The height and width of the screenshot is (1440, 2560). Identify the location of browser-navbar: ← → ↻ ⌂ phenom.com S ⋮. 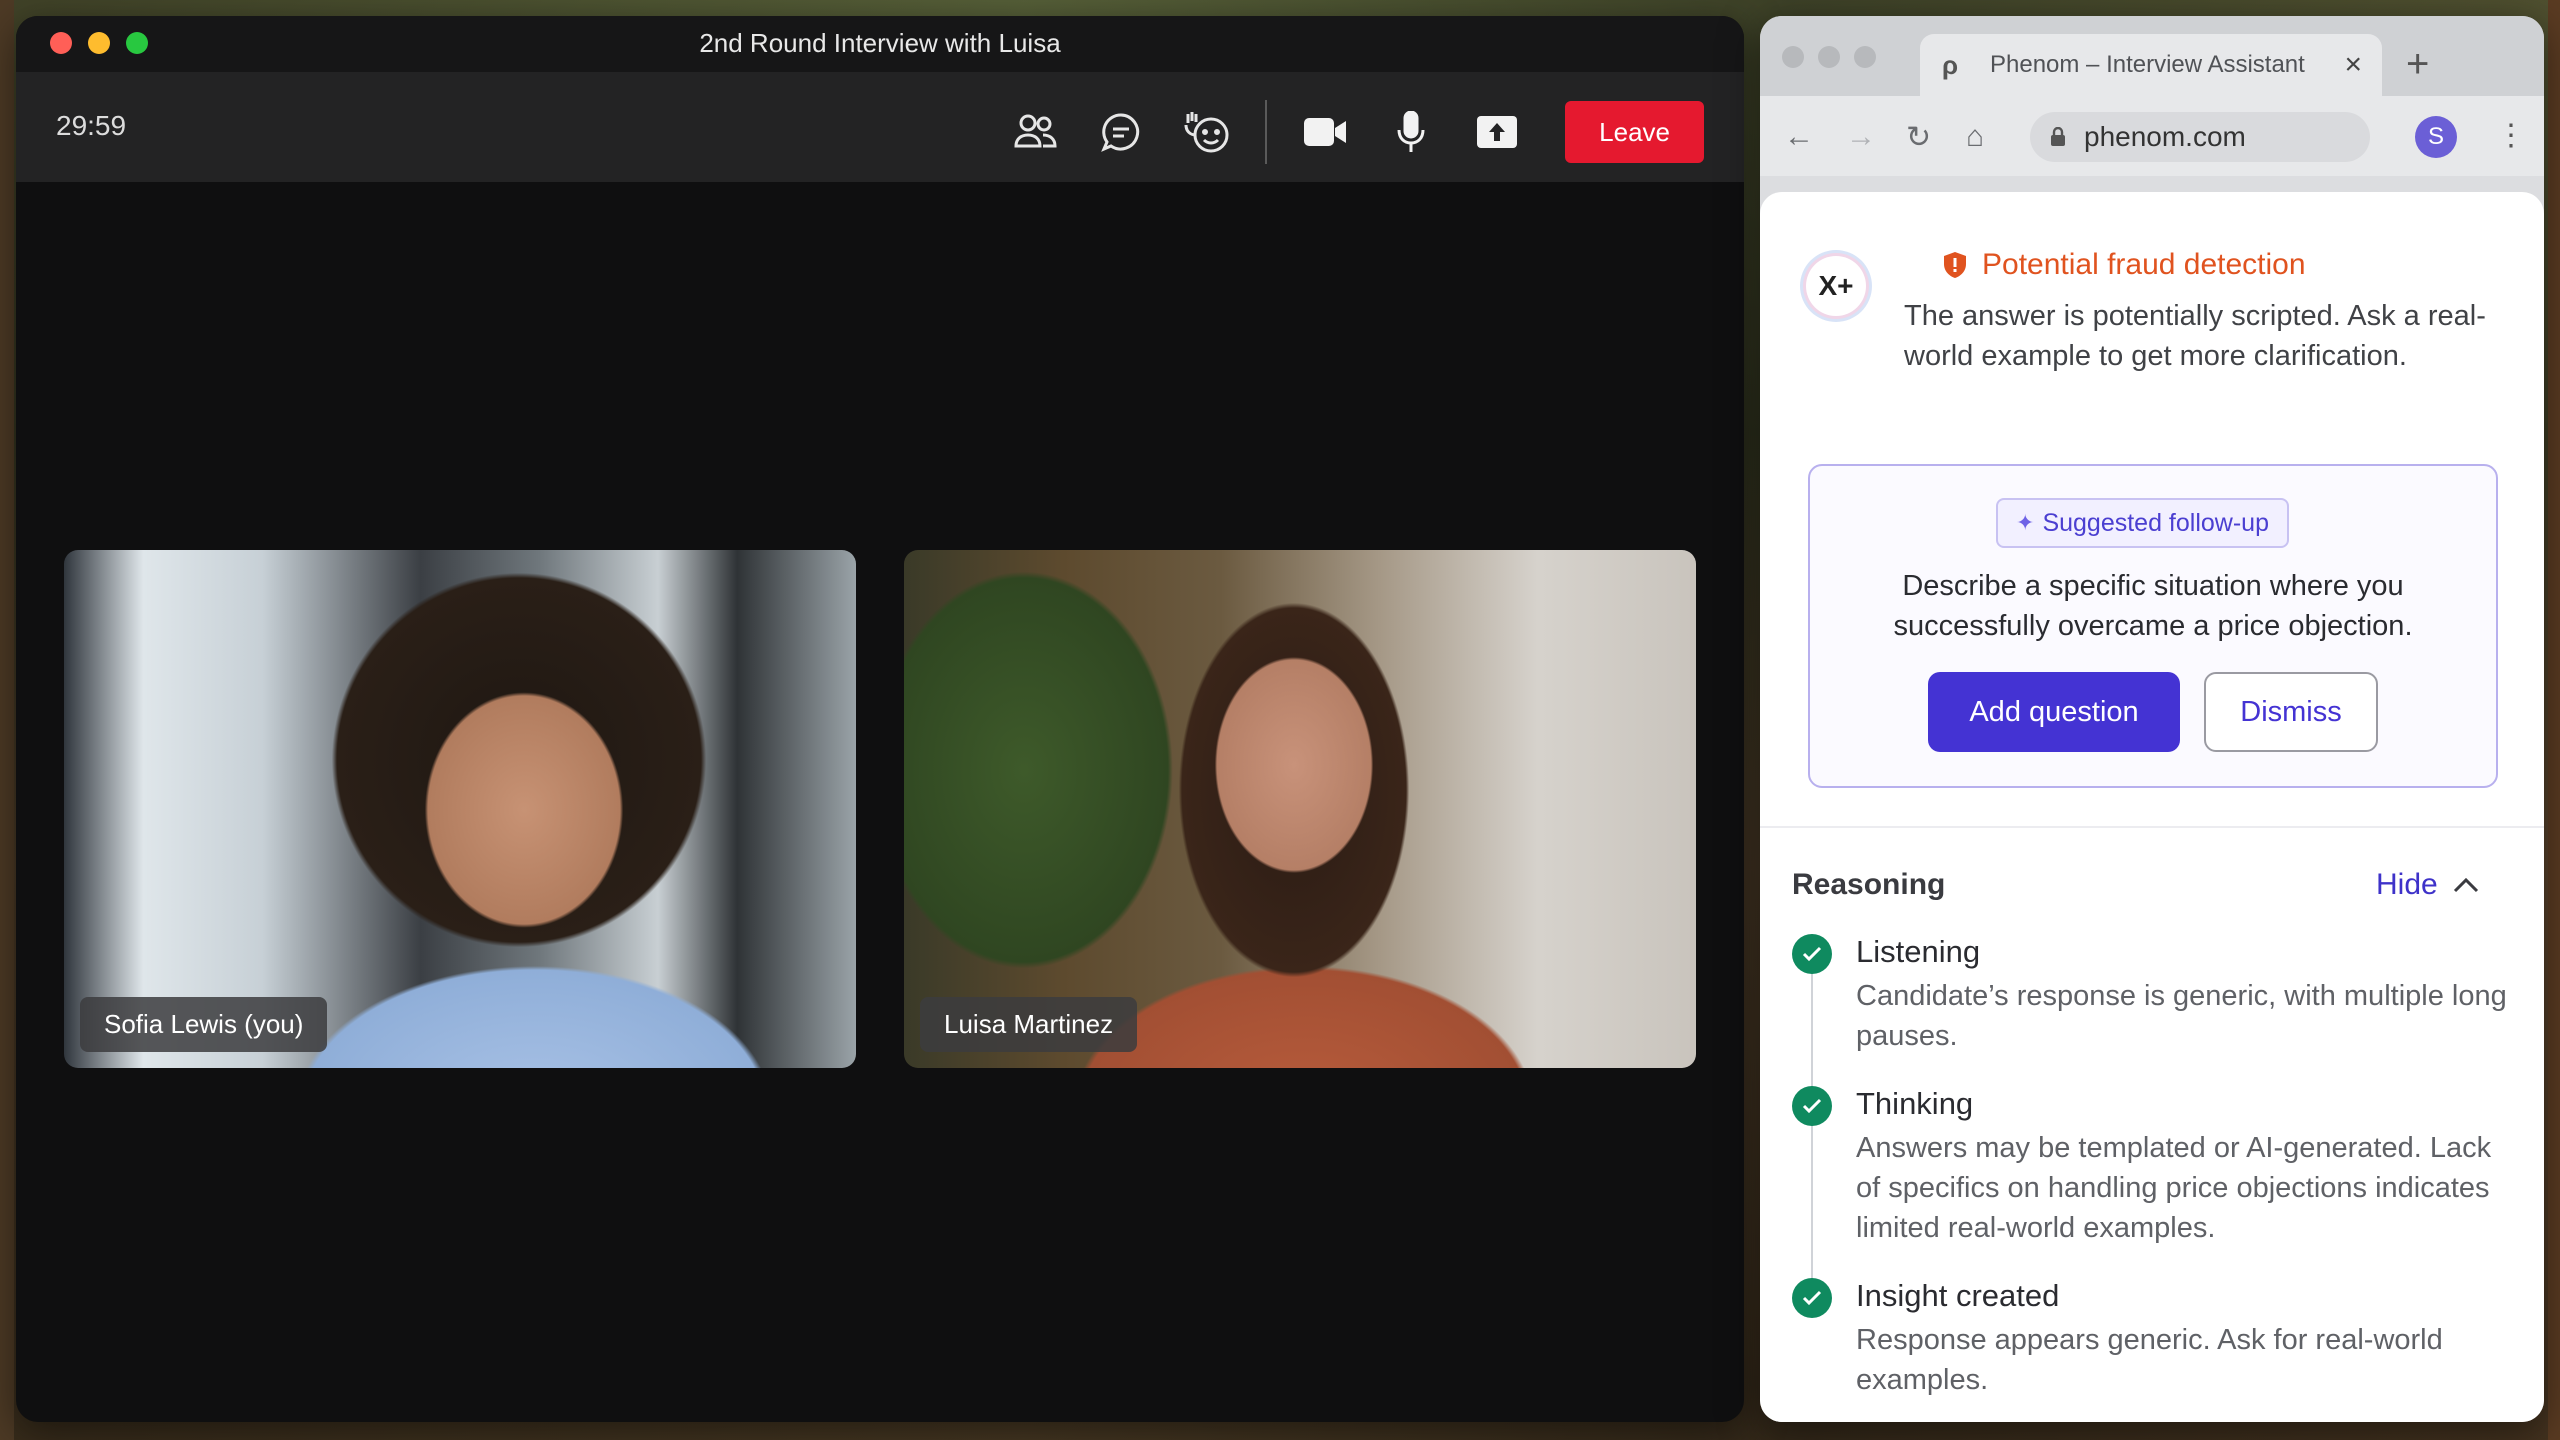
(2152, 136).